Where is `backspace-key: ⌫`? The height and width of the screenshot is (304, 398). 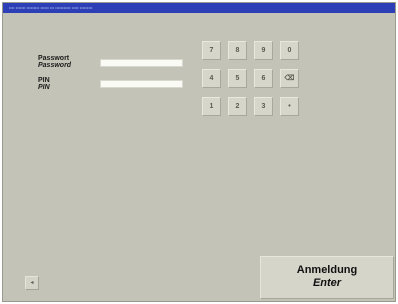
backspace-key: ⌫ is located at coordinates (289, 78).